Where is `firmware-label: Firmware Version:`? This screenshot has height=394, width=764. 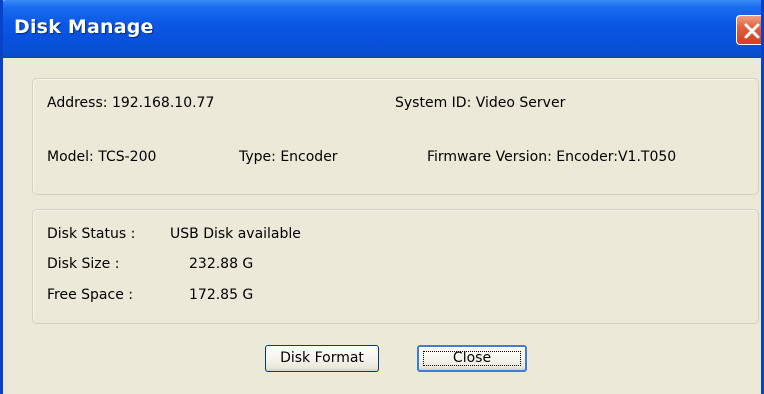
firmware-label: Firmware Version: is located at coordinates (489, 157).